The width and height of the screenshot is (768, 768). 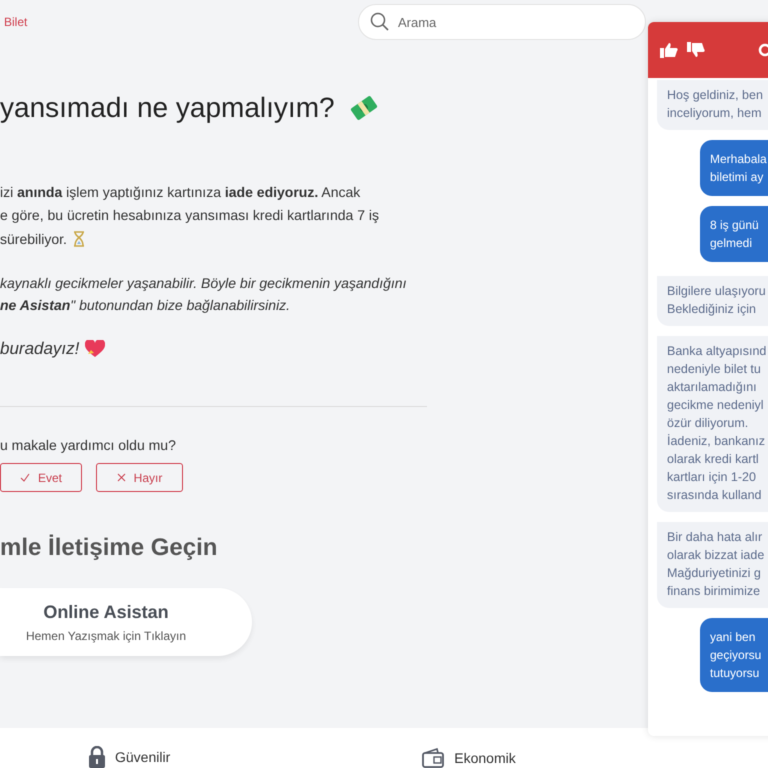 What do you see at coordinates (106, 612) in the screenshot?
I see `card-title: Online Asistan` at bounding box center [106, 612].